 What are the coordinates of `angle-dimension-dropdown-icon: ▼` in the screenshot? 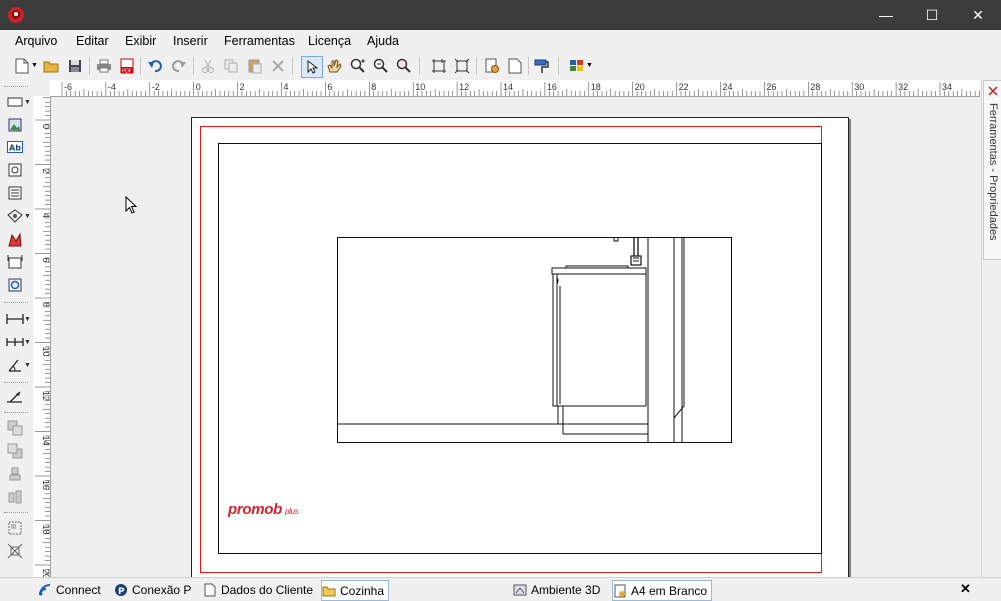 It's located at (27, 365).